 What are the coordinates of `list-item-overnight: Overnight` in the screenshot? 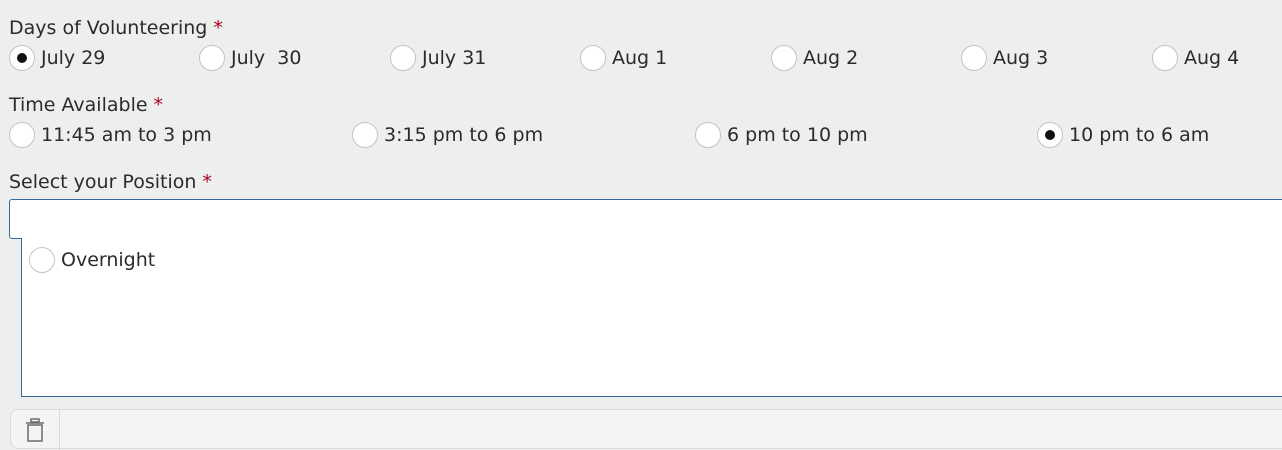 It's located at (92, 260).